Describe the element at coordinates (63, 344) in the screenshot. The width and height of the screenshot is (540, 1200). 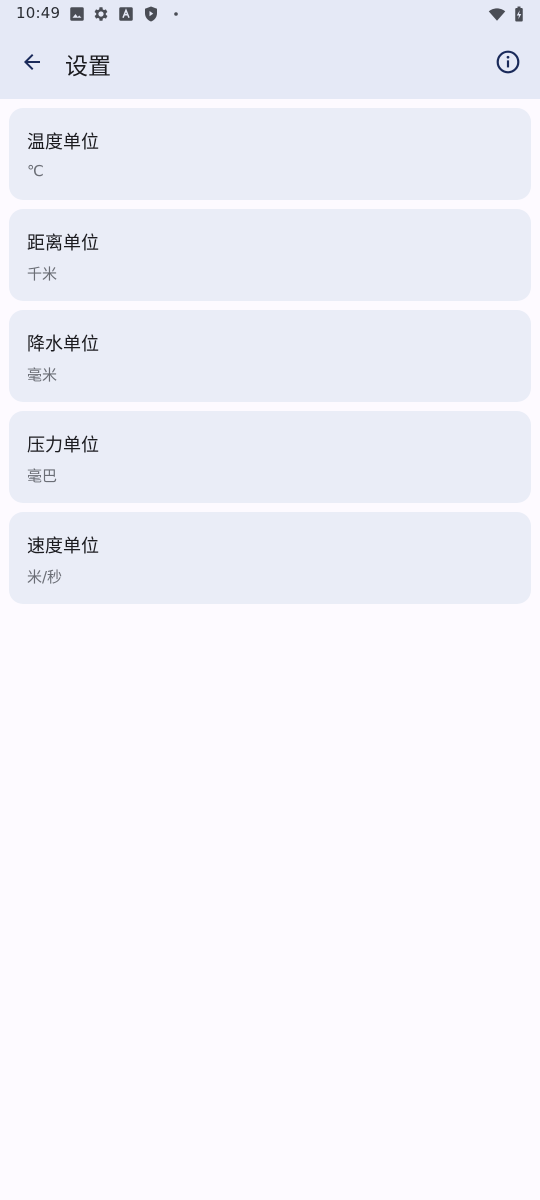
I see `setting-label: 降水单位` at that location.